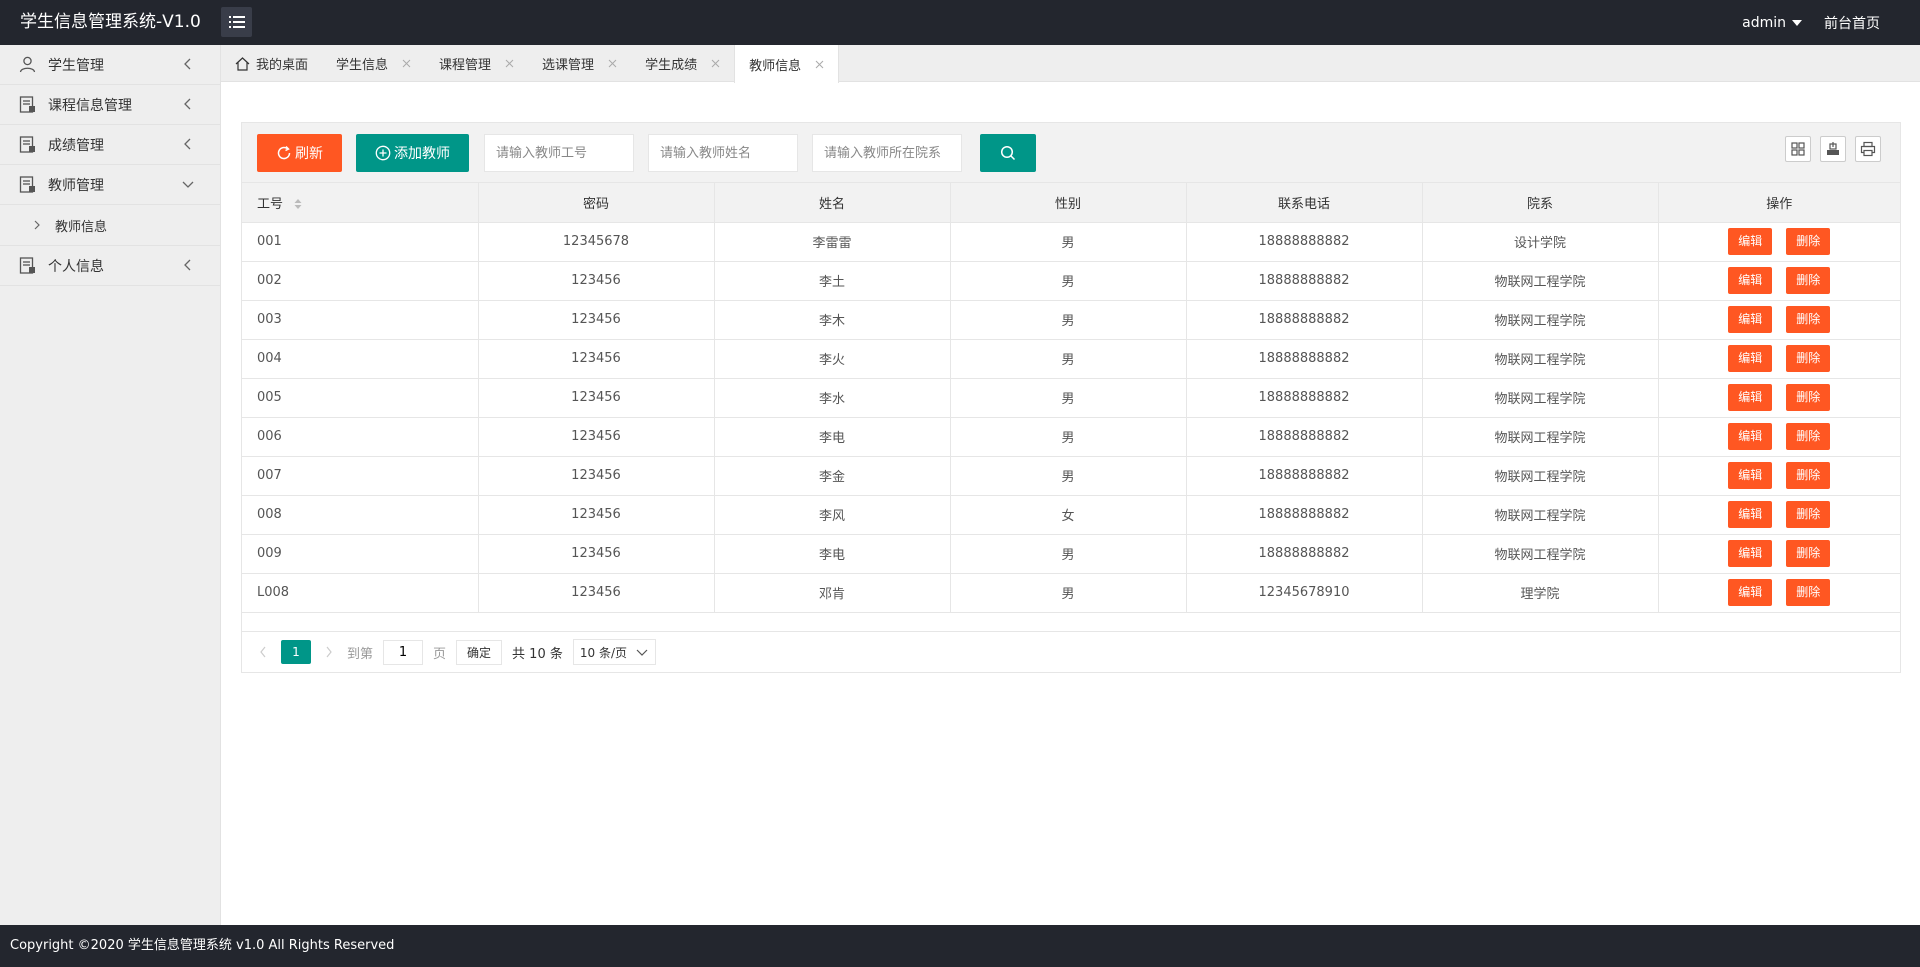 The width and height of the screenshot is (1920, 967). Describe the element at coordinates (309, 154) in the screenshot. I see `refresh-label: 刷新` at that location.